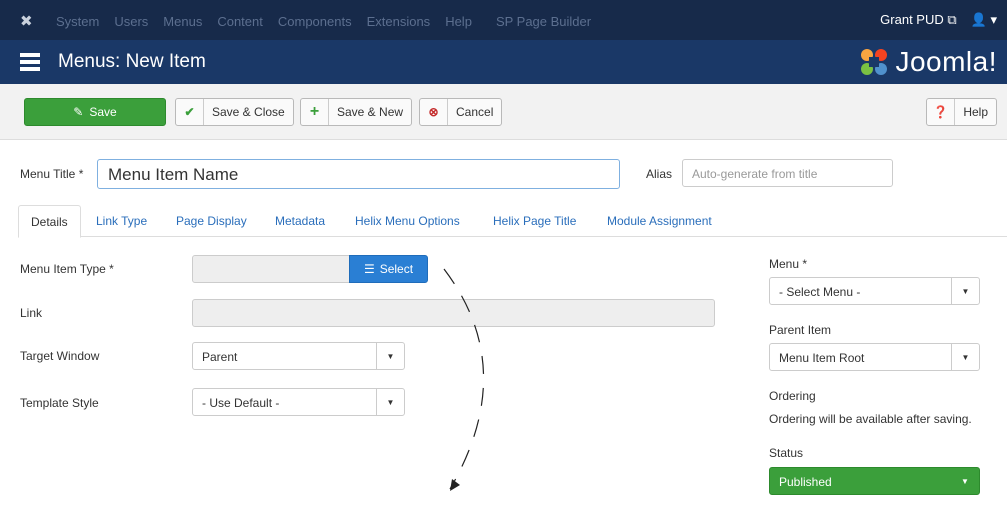  I want to click on menu-label: Menu *, so click(788, 264).